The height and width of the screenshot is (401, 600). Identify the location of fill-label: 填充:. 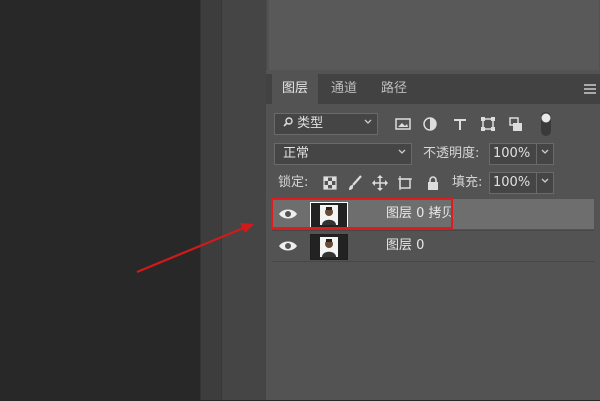
(467, 182).